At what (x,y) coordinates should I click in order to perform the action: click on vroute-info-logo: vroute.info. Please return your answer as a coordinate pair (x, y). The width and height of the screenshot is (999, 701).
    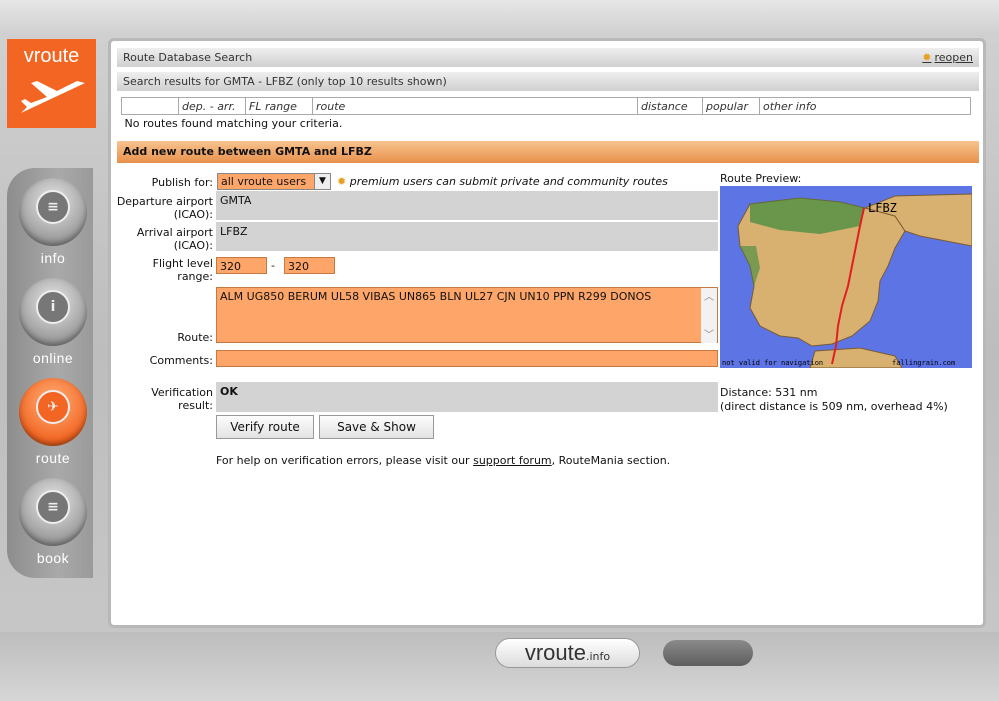
    Looking at the image, I should click on (567, 653).